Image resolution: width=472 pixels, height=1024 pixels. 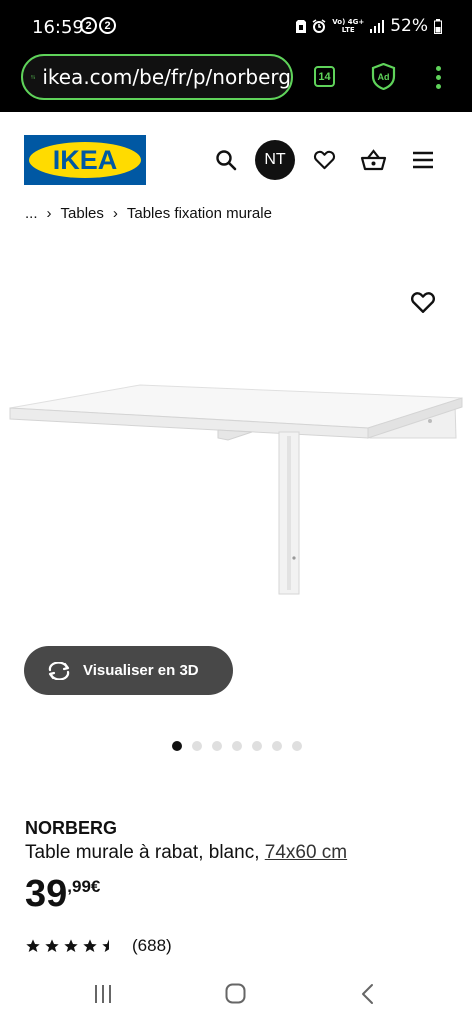 I want to click on price-decimal: ,99€, so click(x=84, y=886).